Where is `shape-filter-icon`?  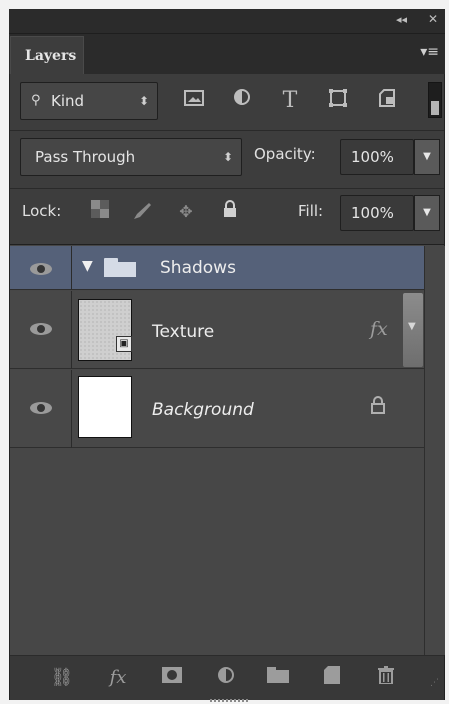
shape-filter-icon is located at coordinates (338, 101).